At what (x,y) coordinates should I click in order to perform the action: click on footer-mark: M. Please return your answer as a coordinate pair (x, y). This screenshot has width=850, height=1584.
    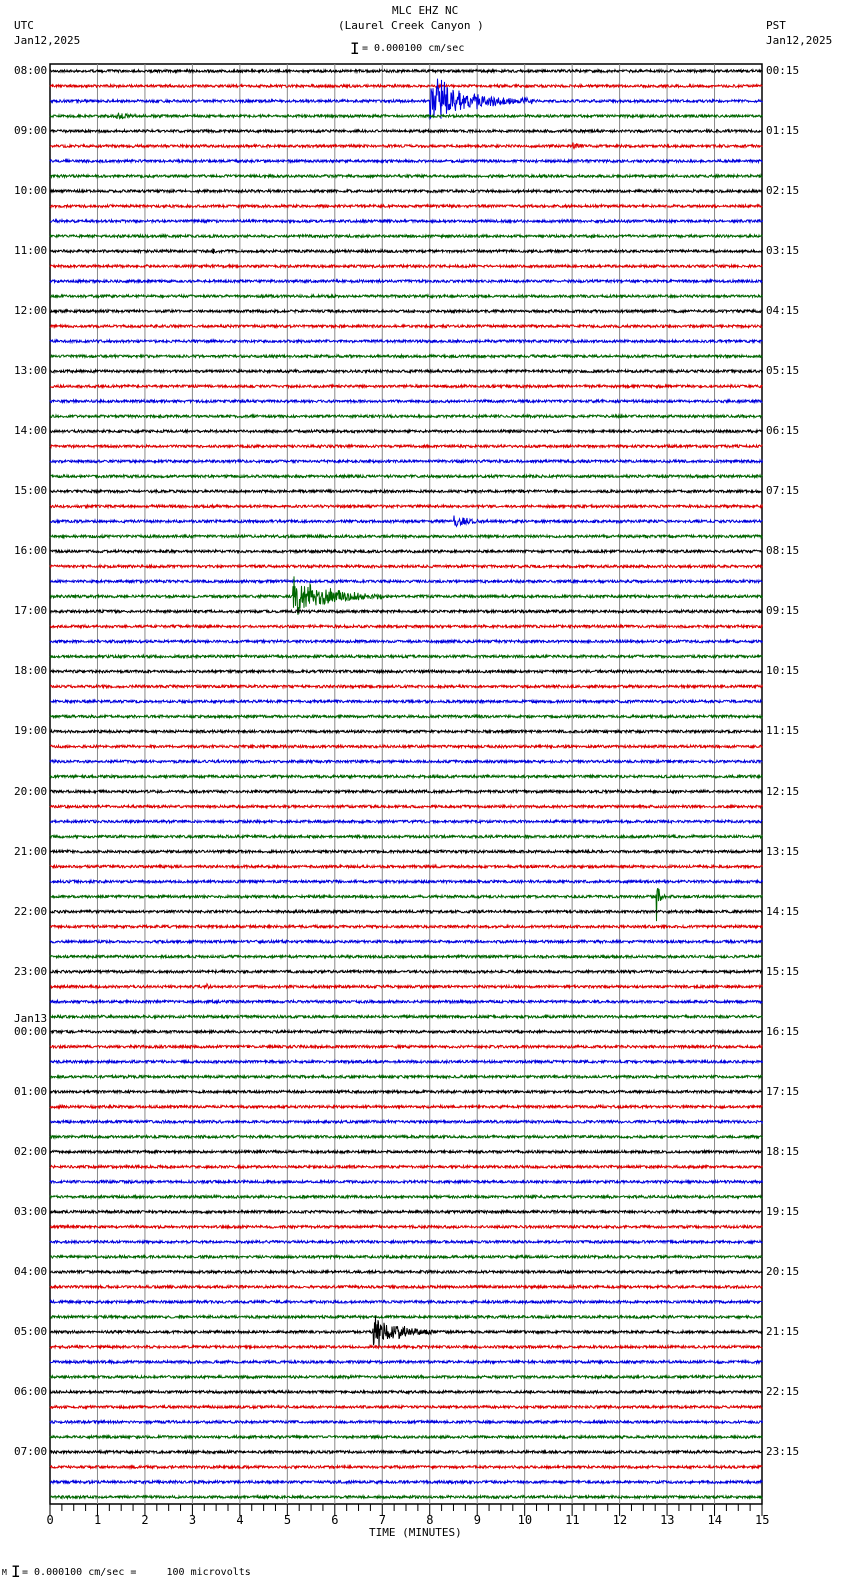
    Looking at the image, I should click on (4, 1572).